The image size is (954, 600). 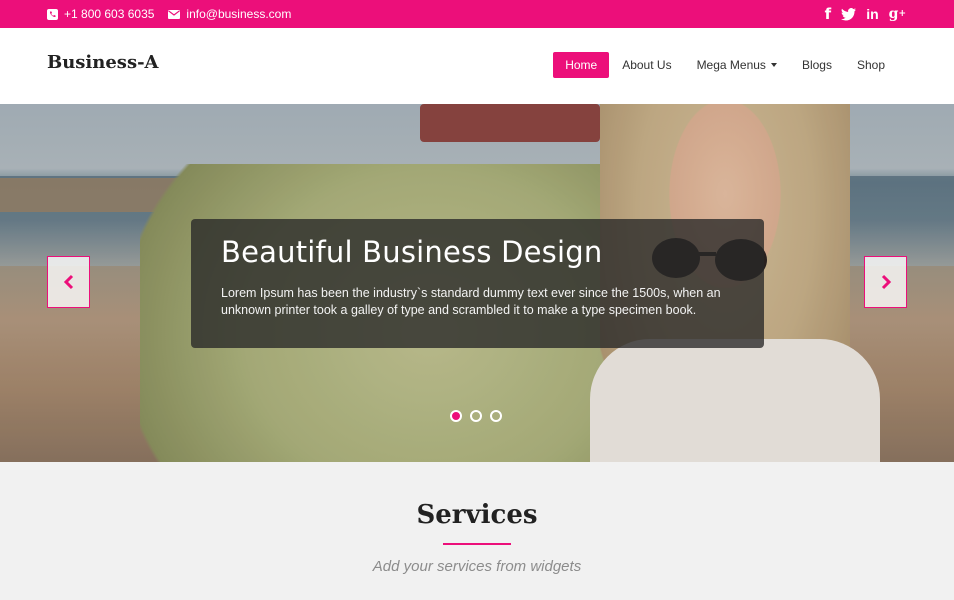 I want to click on email-contact: info@business.com, so click(x=229, y=14).